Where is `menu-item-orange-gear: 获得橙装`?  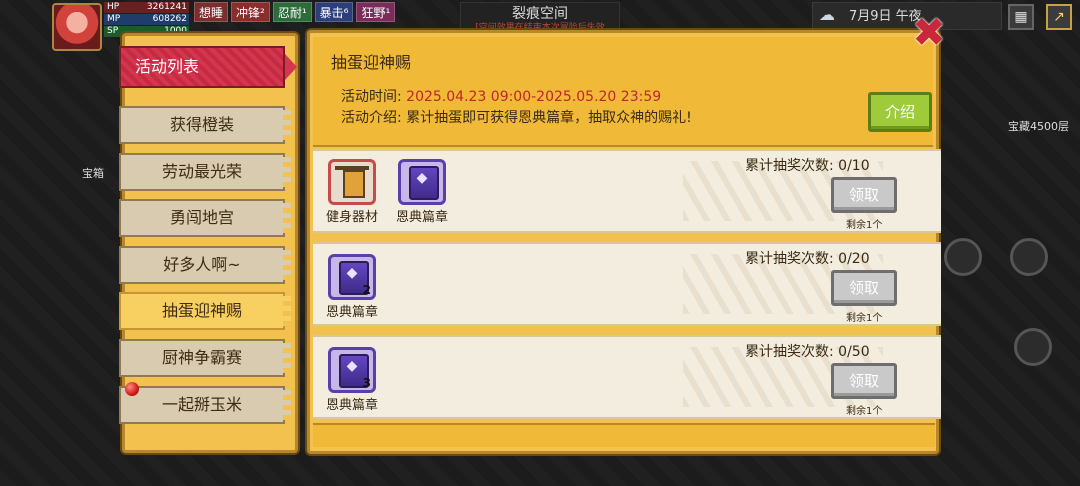
menu-item-orange-gear: 获得橙装 is located at coordinates (205, 125).